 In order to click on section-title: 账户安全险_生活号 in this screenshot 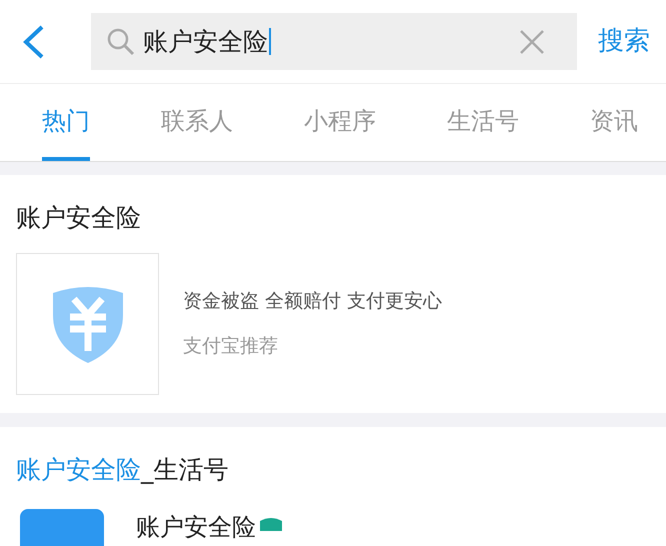, I will do `click(123, 470)`.